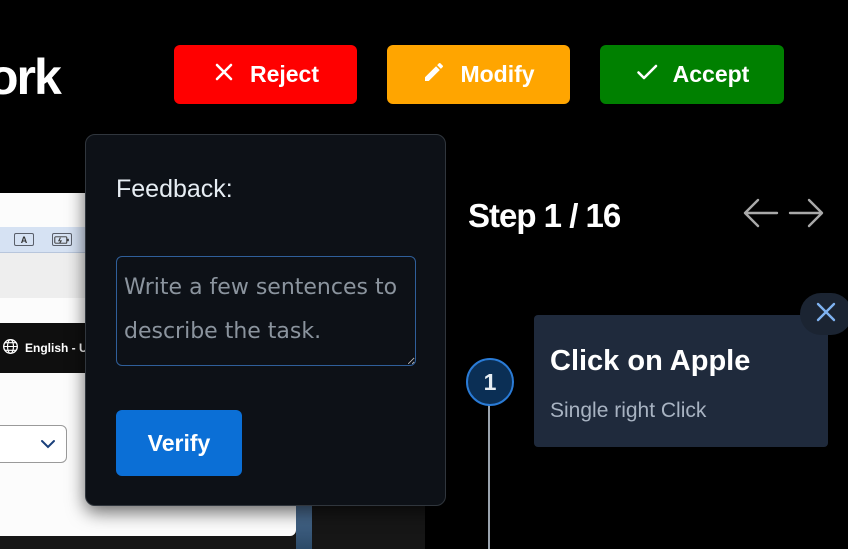 This screenshot has width=848, height=549. I want to click on arrow-left-icon, so click(761, 213).